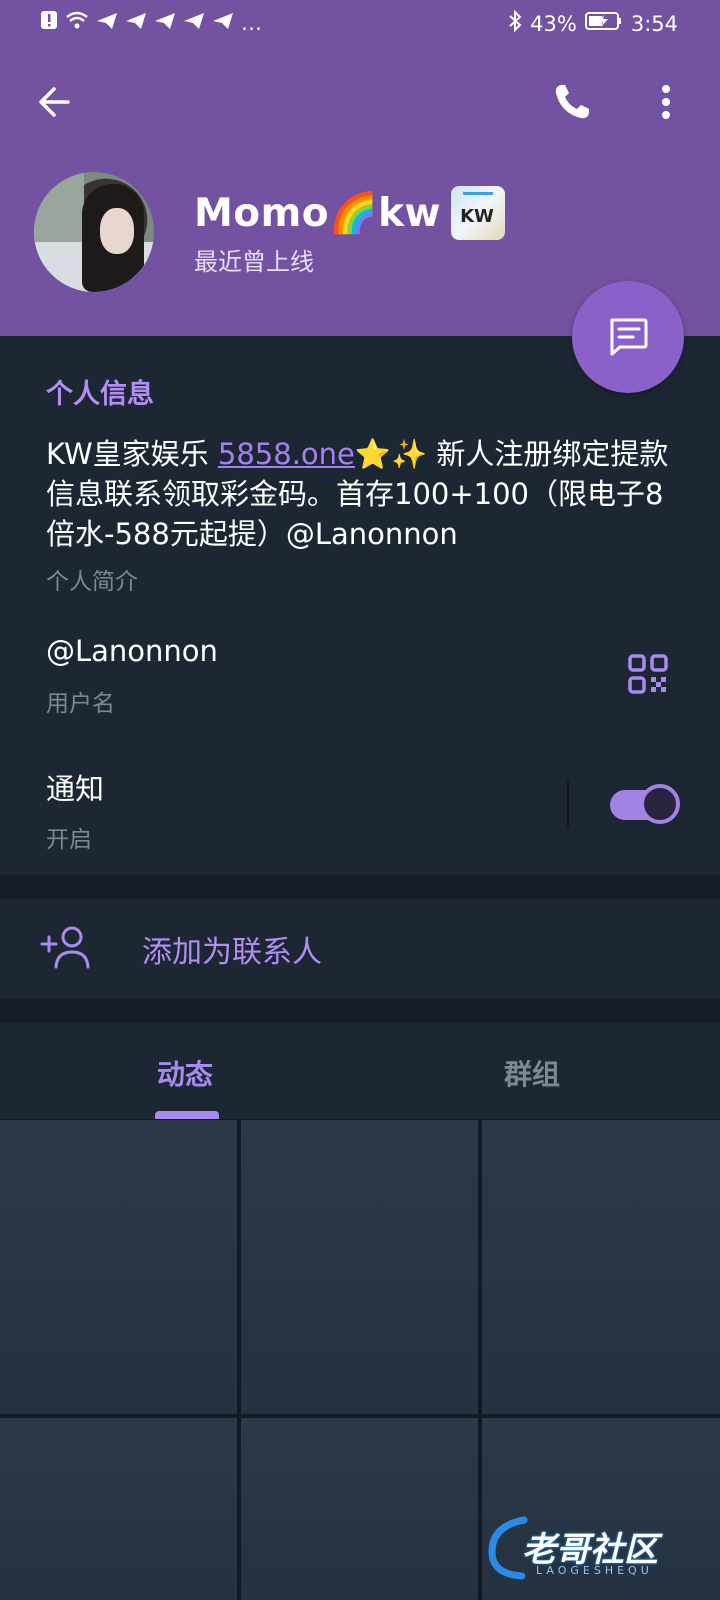  Describe the element at coordinates (648, 676) in the screenshot. I see `qr-code-icon` at that location.